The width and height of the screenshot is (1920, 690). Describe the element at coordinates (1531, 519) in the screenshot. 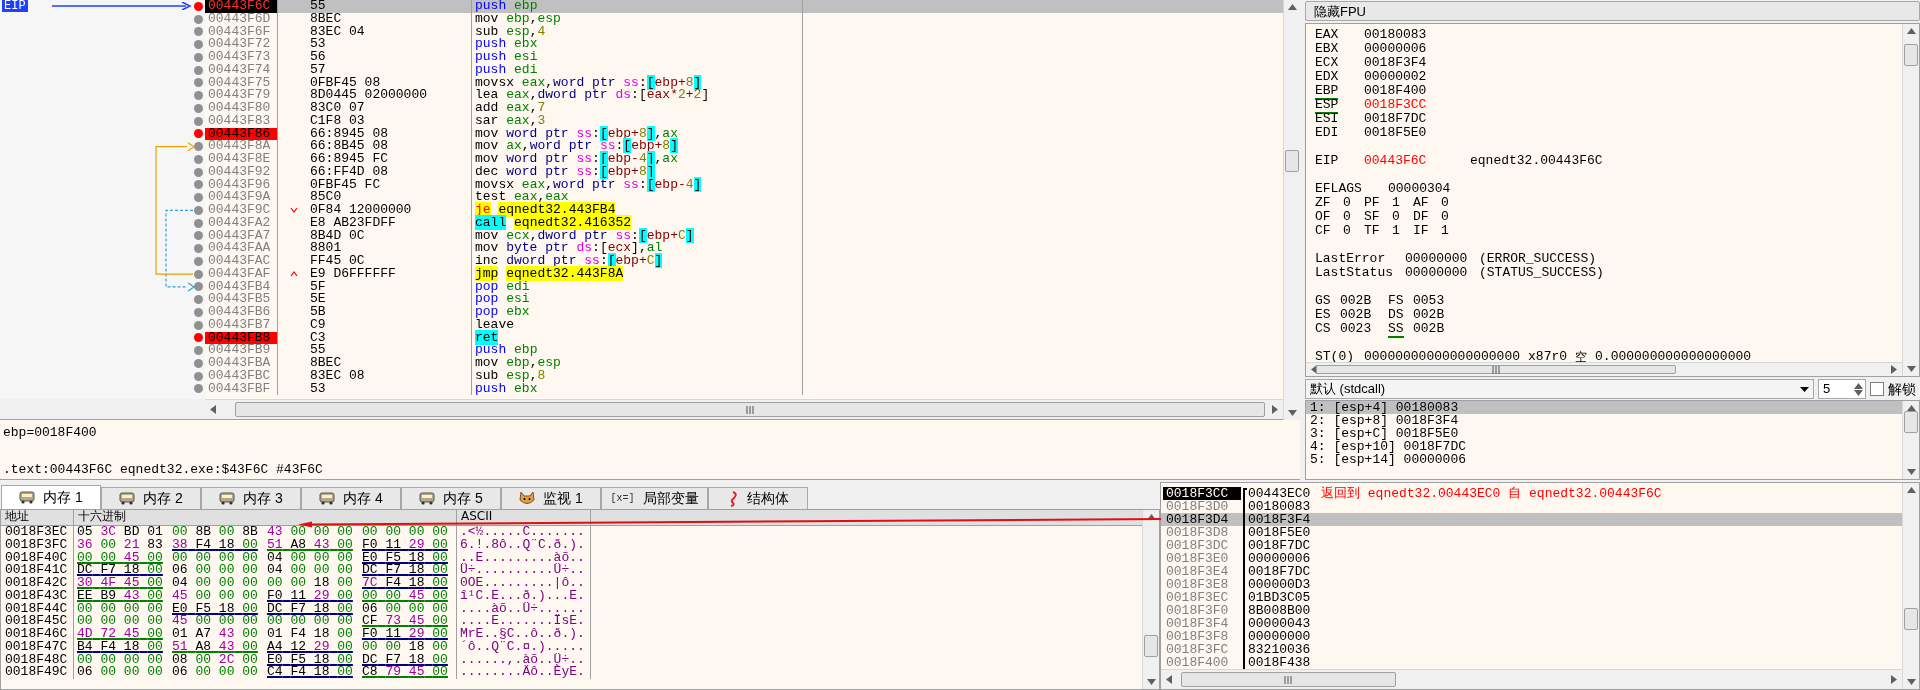

I see `stack-row: 0018F3D4 0018F3F4` at that location.